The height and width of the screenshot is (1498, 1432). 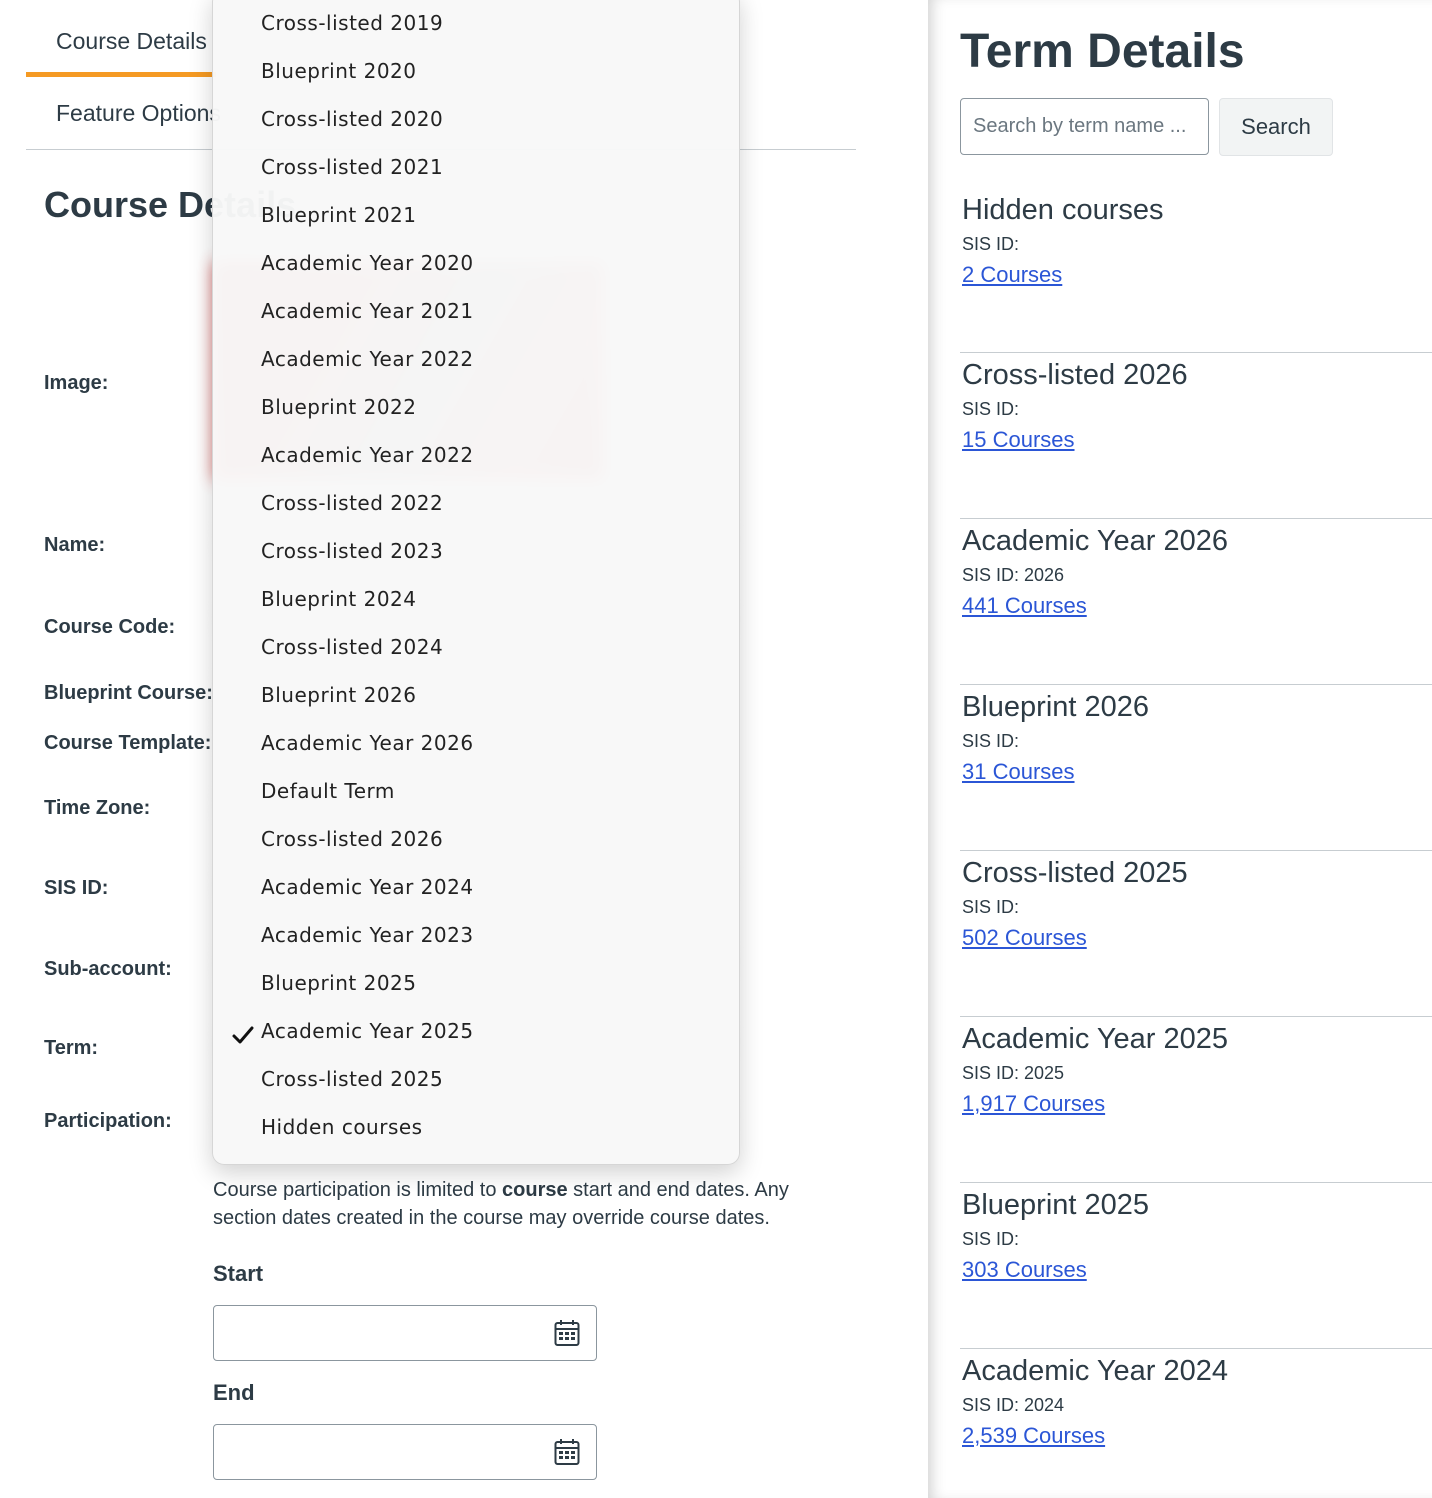 What do you see at coordinates (1013, 1405) in the screenshot?
I see `term-sis-id: SIS ID: 2024` at bounding box center [1013, 1405].